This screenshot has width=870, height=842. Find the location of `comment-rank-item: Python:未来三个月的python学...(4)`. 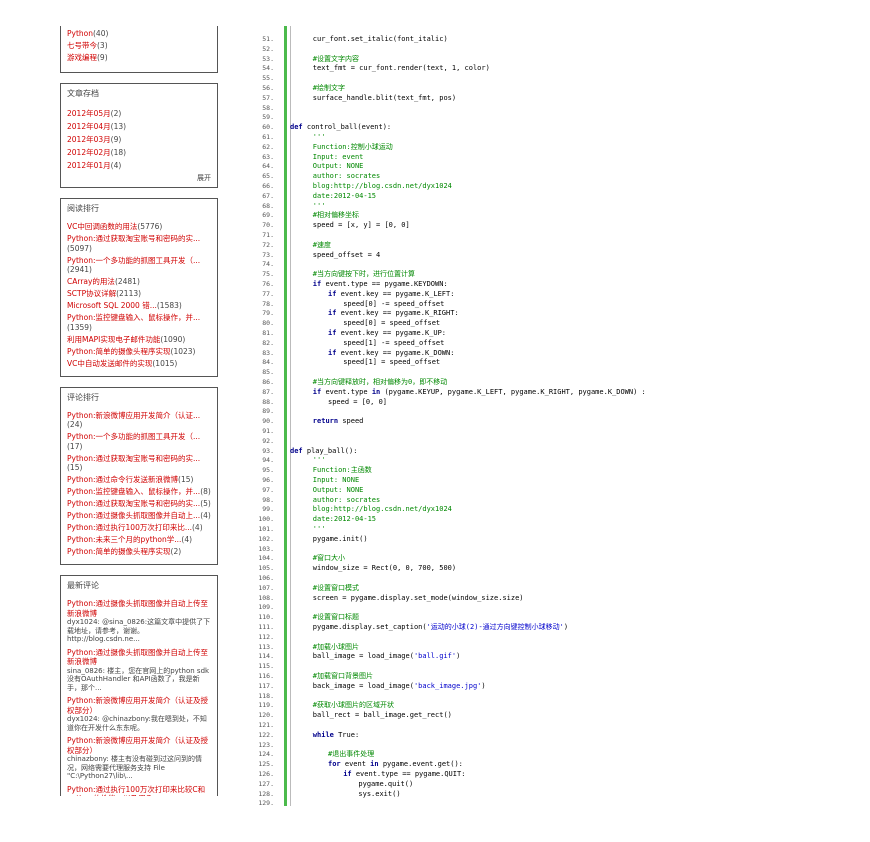

comment-rank-item: Python:未来三个月的python学...(4) is located at coordinates (139, 540).